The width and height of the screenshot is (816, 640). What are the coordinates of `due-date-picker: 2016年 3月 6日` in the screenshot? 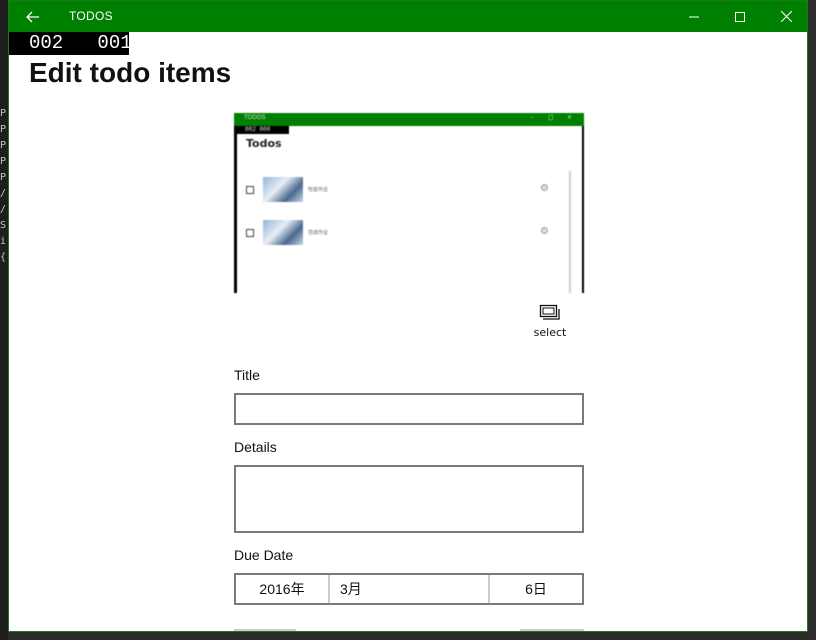 It's located at (409, 589).